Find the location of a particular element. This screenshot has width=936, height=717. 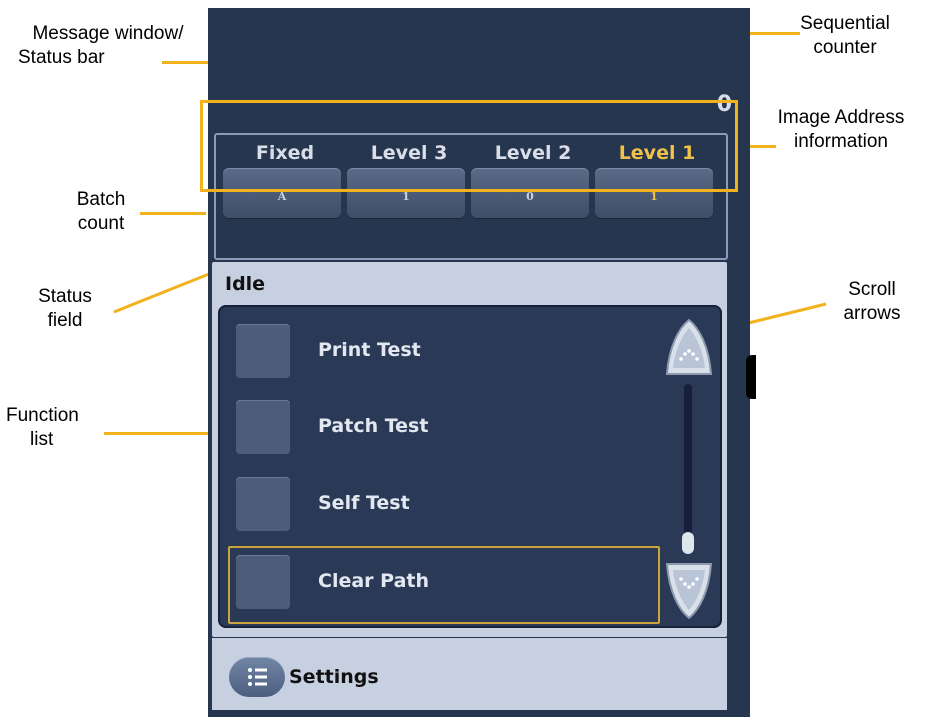

callout-image-address: Image Address information is located at coordinates (841, 130).